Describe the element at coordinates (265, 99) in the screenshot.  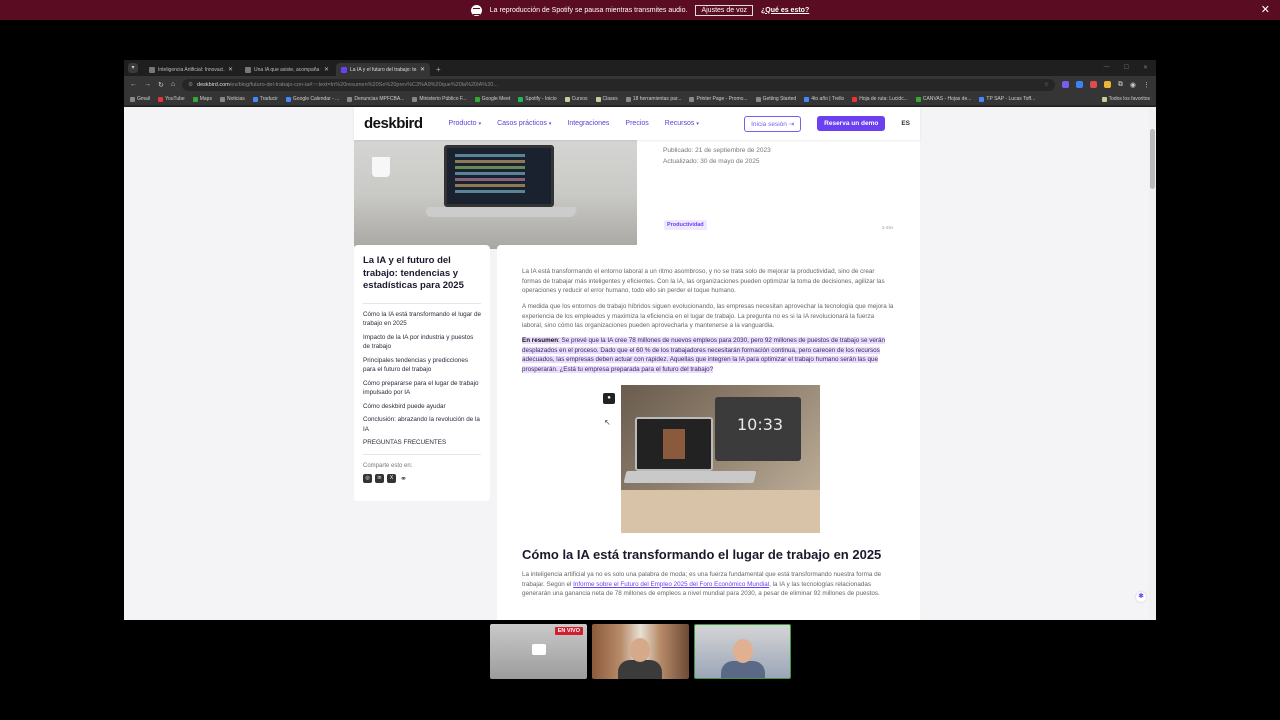
I see `bookmark-item: Traducir` at that location.